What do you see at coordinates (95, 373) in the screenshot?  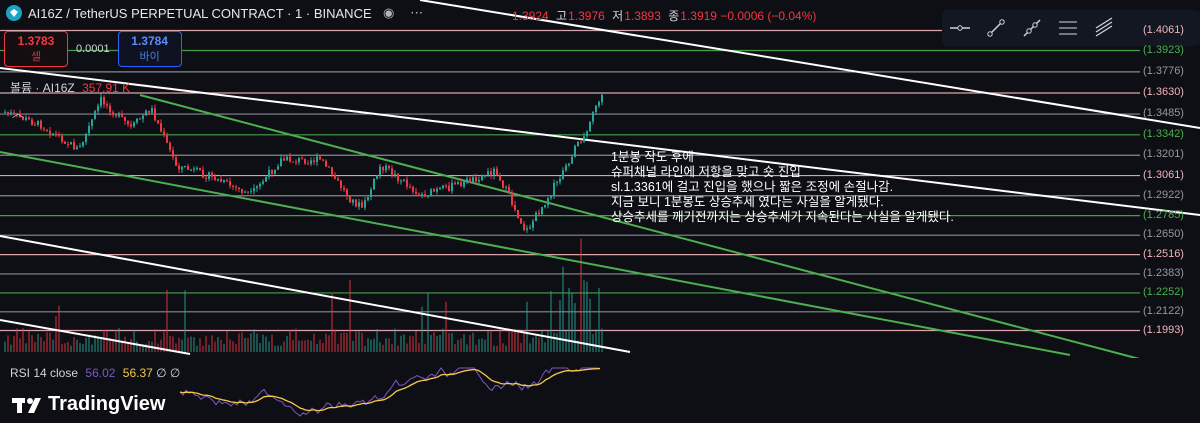 I see `rsi-legend: RSI 14 close 56.02 56.37 ∅ ∅` at bounding box center [95, 373].